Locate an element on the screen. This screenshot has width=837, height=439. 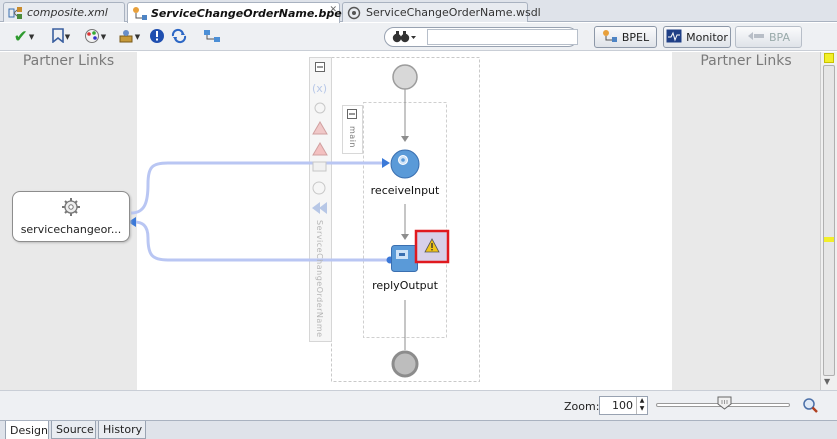
reply-activity-label: replyOutput is located at coordinates (405, 285).